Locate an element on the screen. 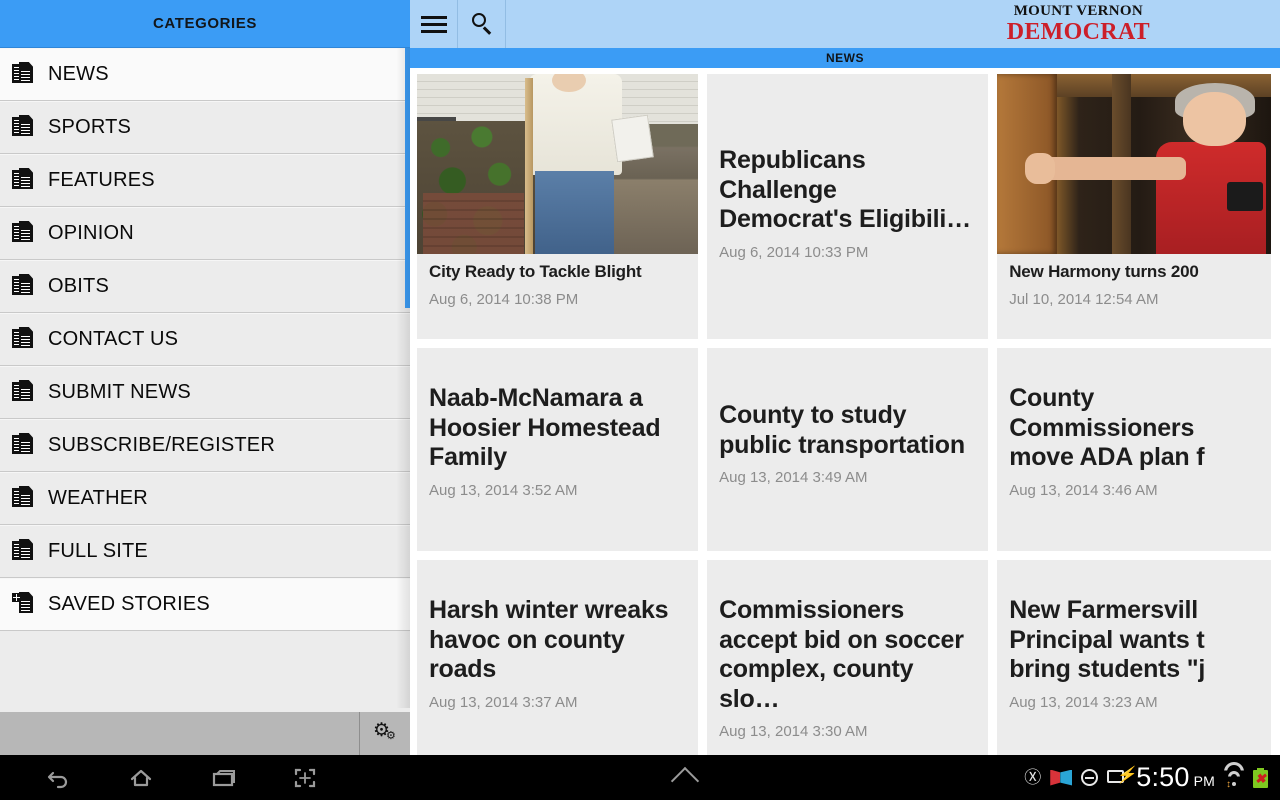  article-date: Aug 13, 2014 3:37 AM is located at coordinates (503, 702).